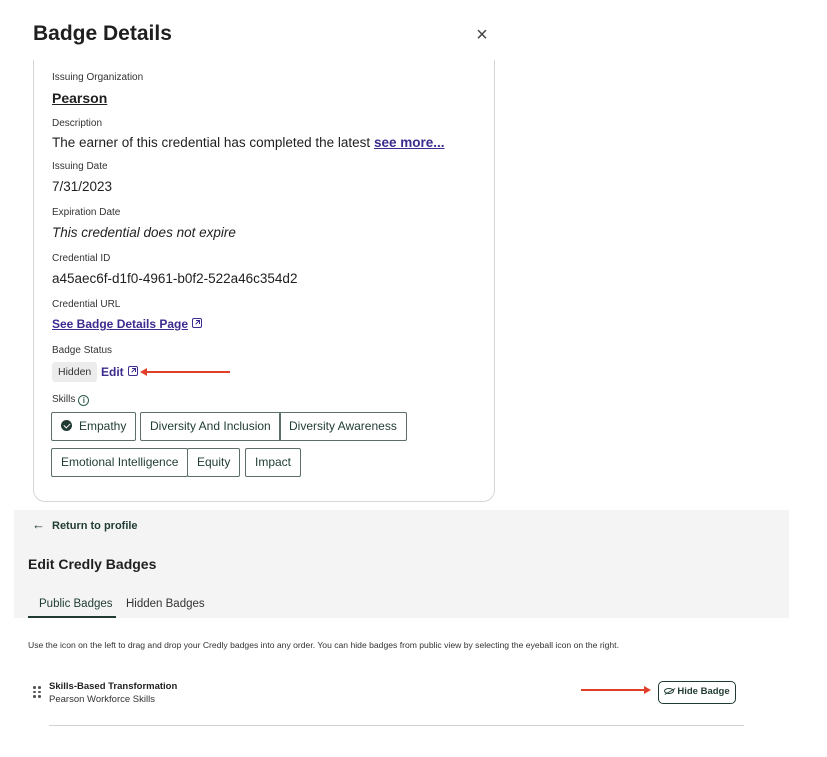 Image resolution: width=827 pixels, height=757 pixels. What do you see at coordinates (165, 604) in the screenshot?
I see `tab-hidden-badges: Hidden Badges` at bounding box center [165, 604].